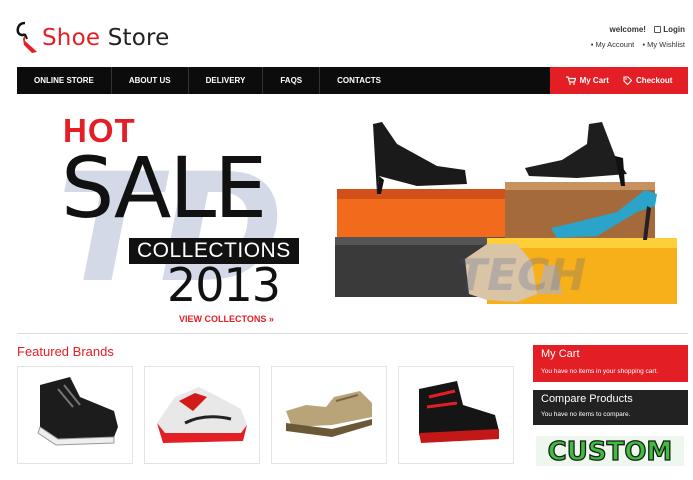 Image resolution: width=693 pixels, height=480 pixels. I want to click on custom-banner: CUSTOM, so click(610, 451).